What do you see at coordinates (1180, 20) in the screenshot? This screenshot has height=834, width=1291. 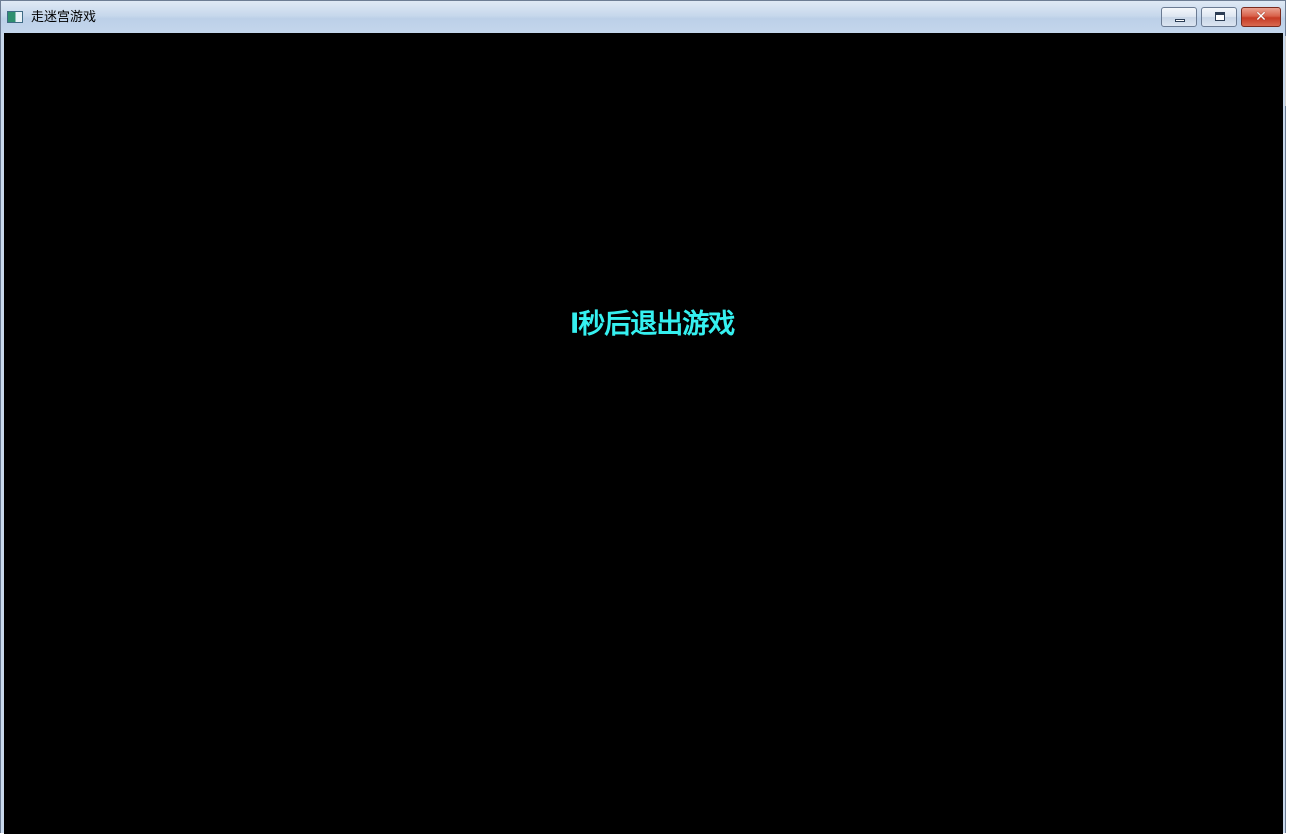 I see `minimize-icon` at bounding box center [1180, 20].